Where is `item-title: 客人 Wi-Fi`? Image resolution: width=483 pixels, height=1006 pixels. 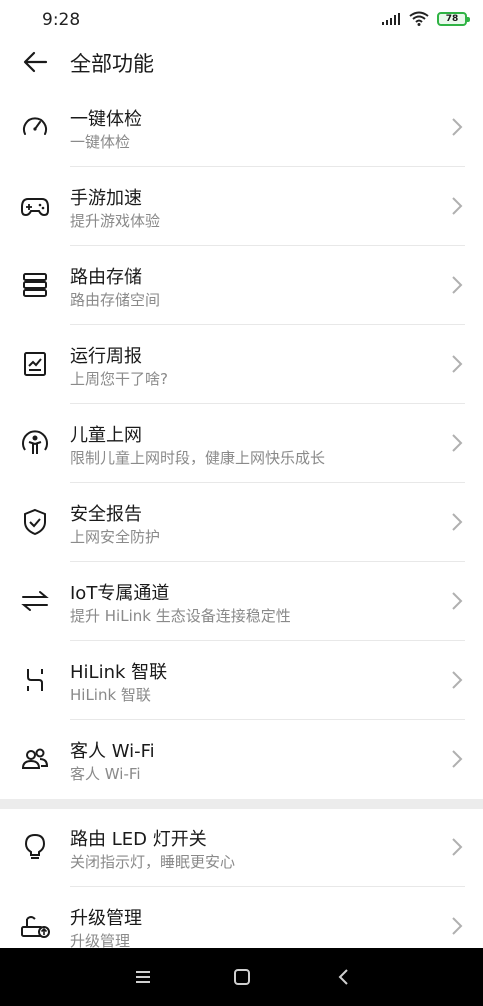 item-title: 客人 Wi-Fi is located at coordinates (112, 751).